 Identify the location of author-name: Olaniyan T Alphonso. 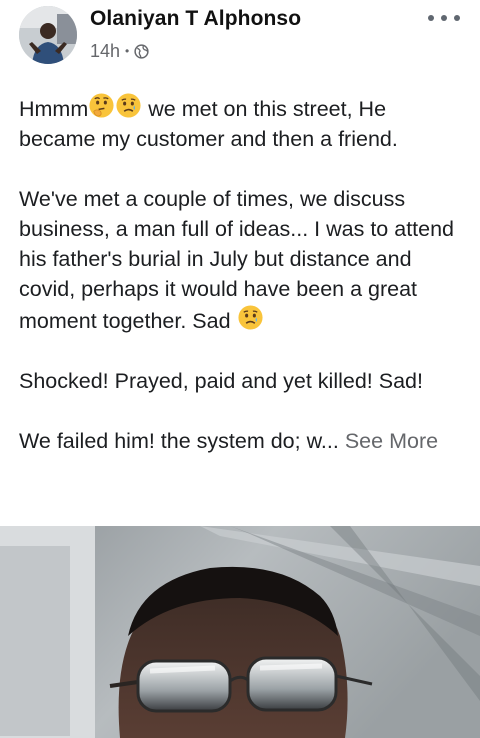
(195, 19).